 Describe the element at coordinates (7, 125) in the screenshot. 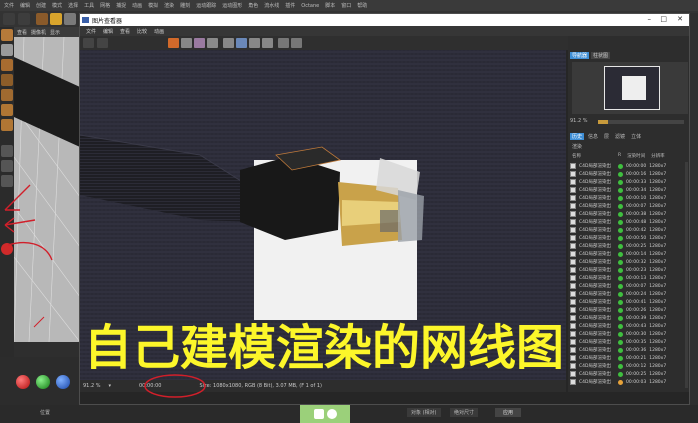

I see `axis-tool-icon` at that location.